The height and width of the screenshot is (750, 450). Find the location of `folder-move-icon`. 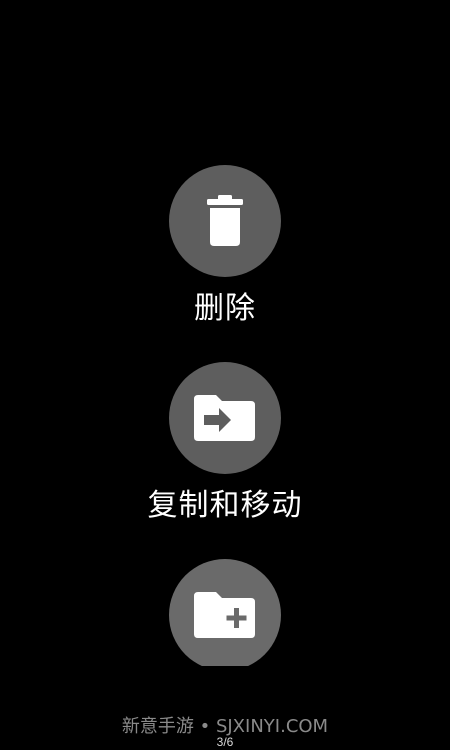

folder-move-icon is located at coordinates (224, 418).